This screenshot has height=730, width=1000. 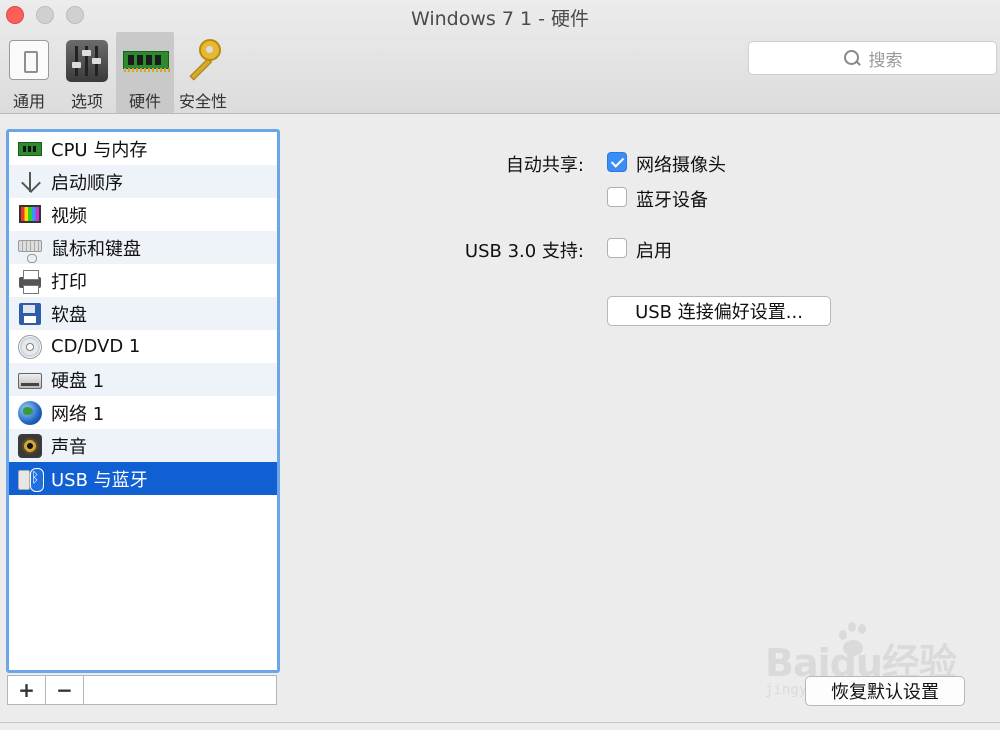 I want to click on keyboard-icon, so click(x=30, y=249).